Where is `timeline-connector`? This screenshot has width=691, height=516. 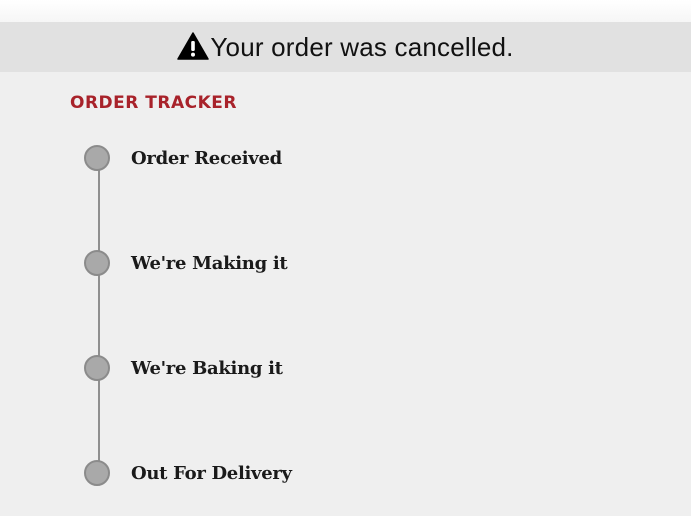 timeline-connector is located at coordinates (99, 315).